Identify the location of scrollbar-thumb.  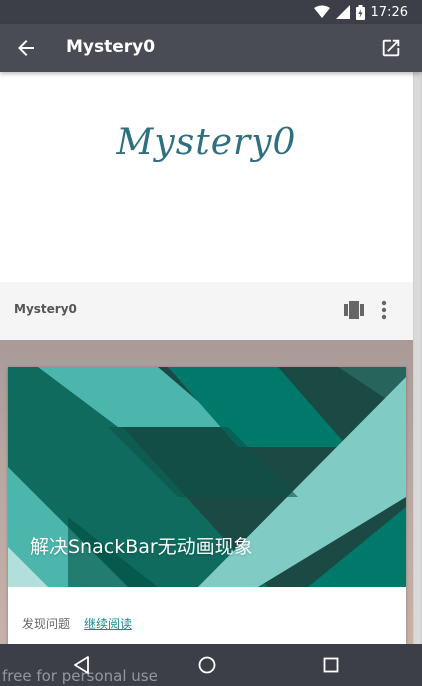
(417, 358).